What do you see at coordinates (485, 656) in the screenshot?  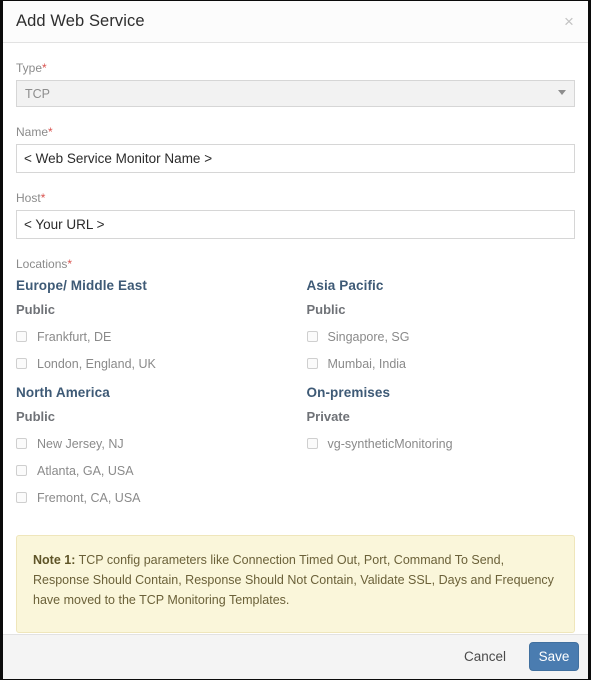 I see `cancel-button: Cancel` at bounding box center [485, 656].